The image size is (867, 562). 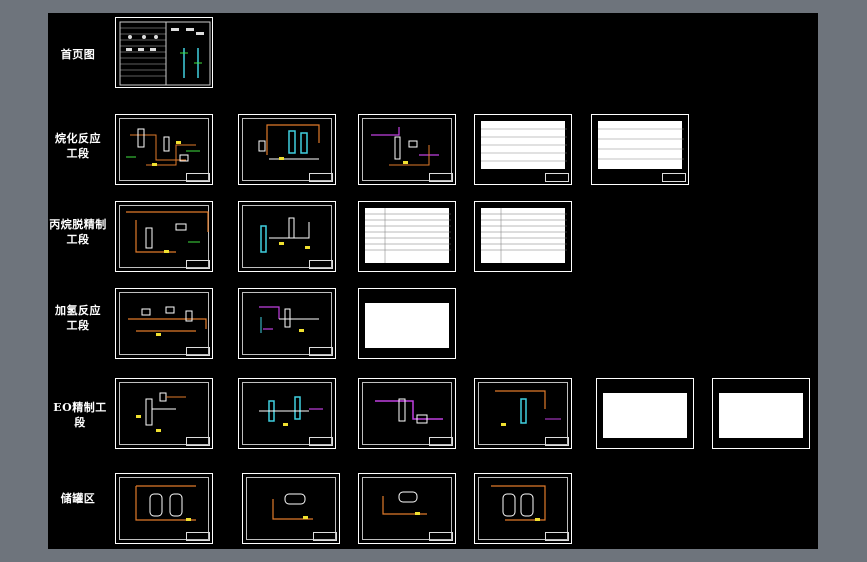 I want to click on cover-sheet-graphic, so click(x=165, y=53).